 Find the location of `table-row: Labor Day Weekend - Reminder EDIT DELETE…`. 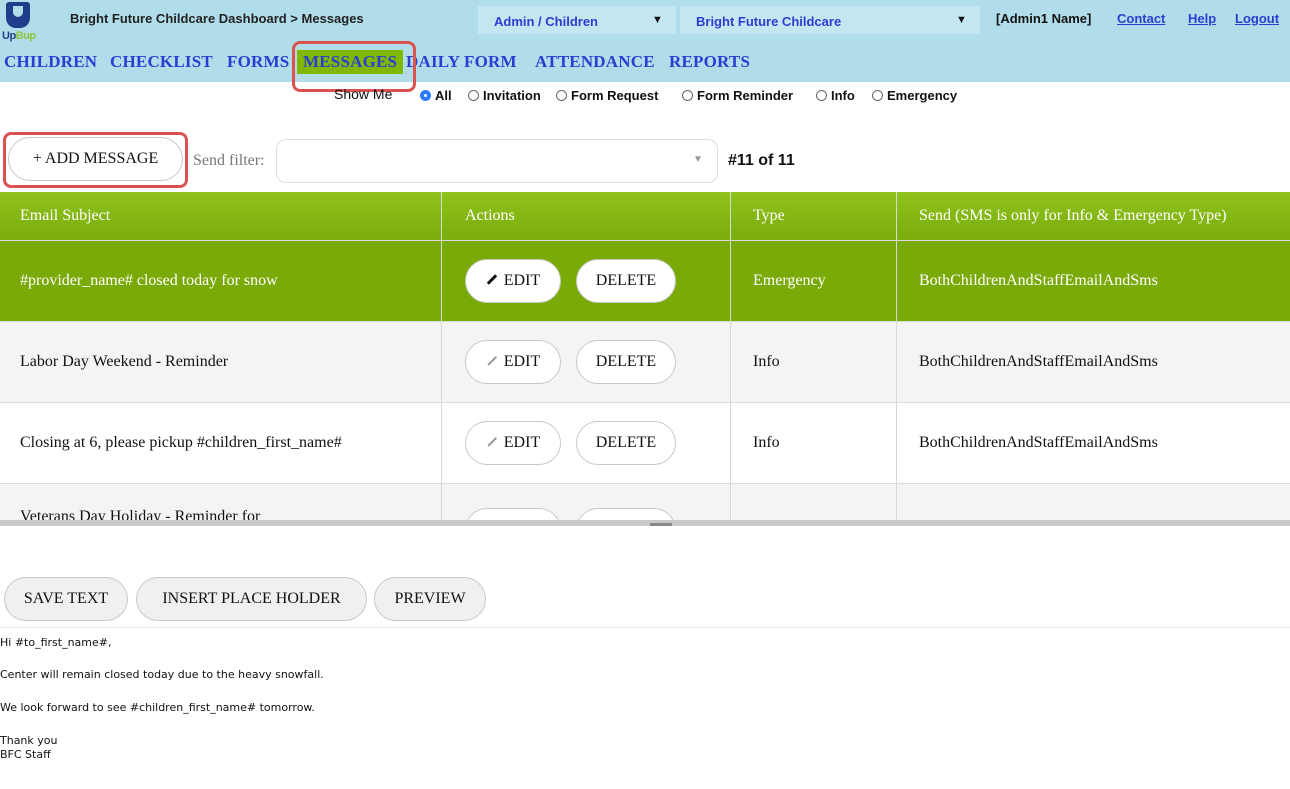

table-row: Labor Day Weekend - Reminder EDIT DELETE… is located at coordinates (645, 361).